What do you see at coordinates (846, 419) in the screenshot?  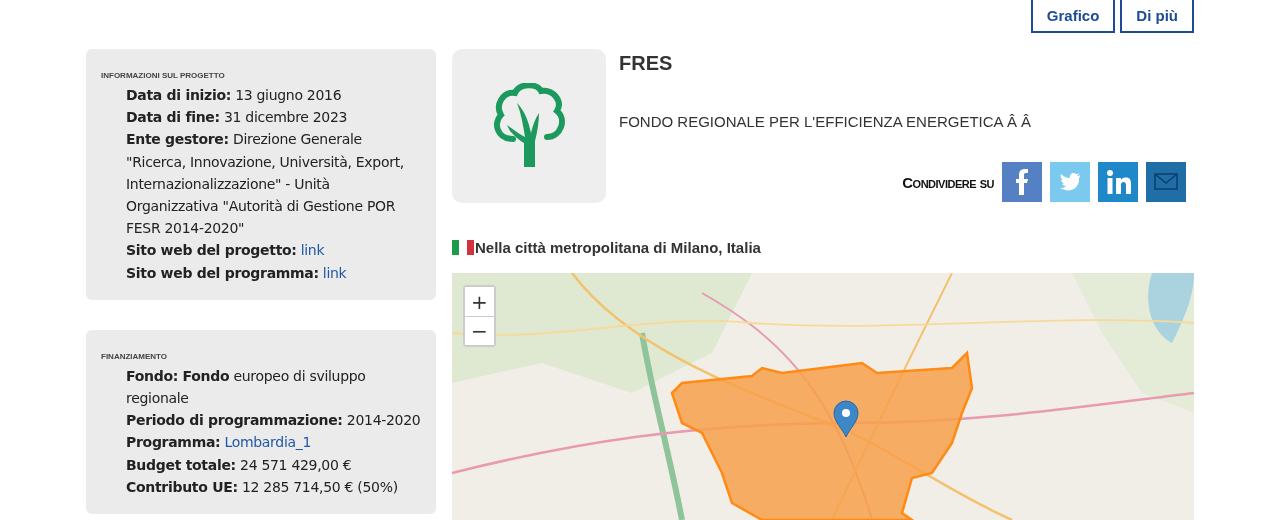 I see `map-pin-icon` at bounding box center [846, 419].